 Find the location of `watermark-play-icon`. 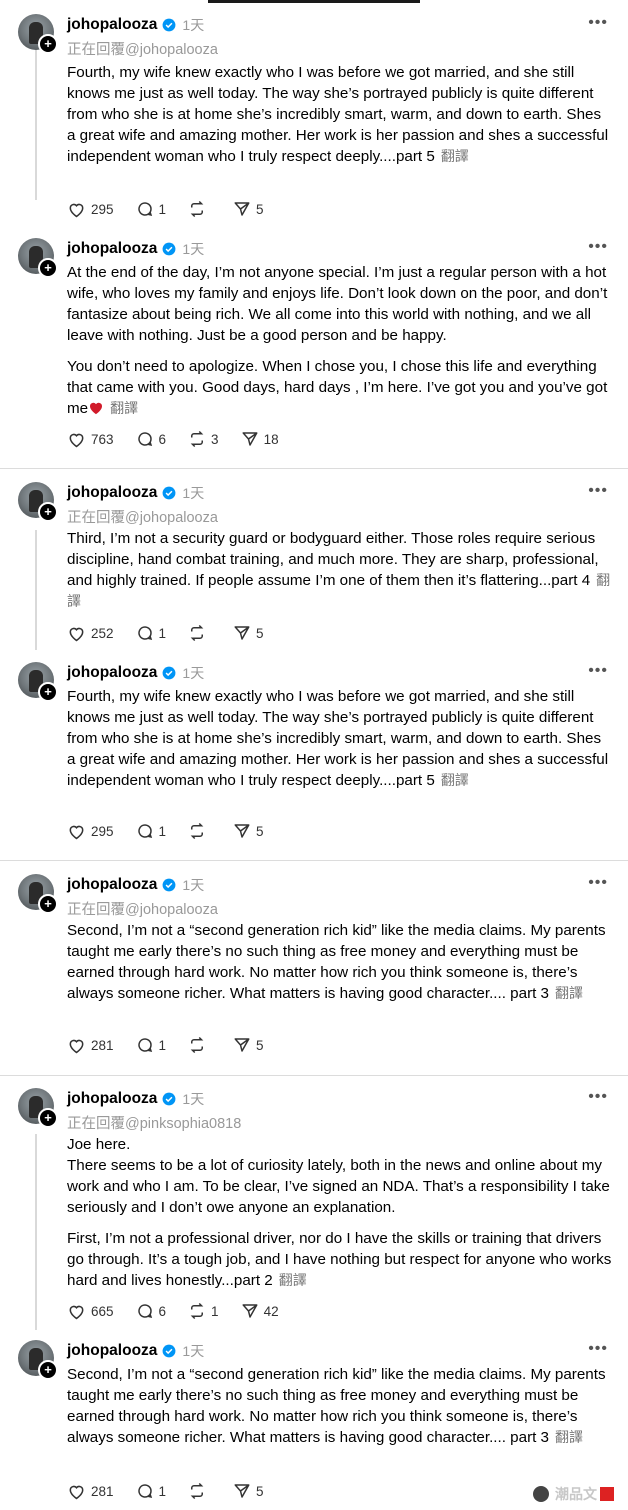

watermark-play-icon is located at coordinates (541, 1494).